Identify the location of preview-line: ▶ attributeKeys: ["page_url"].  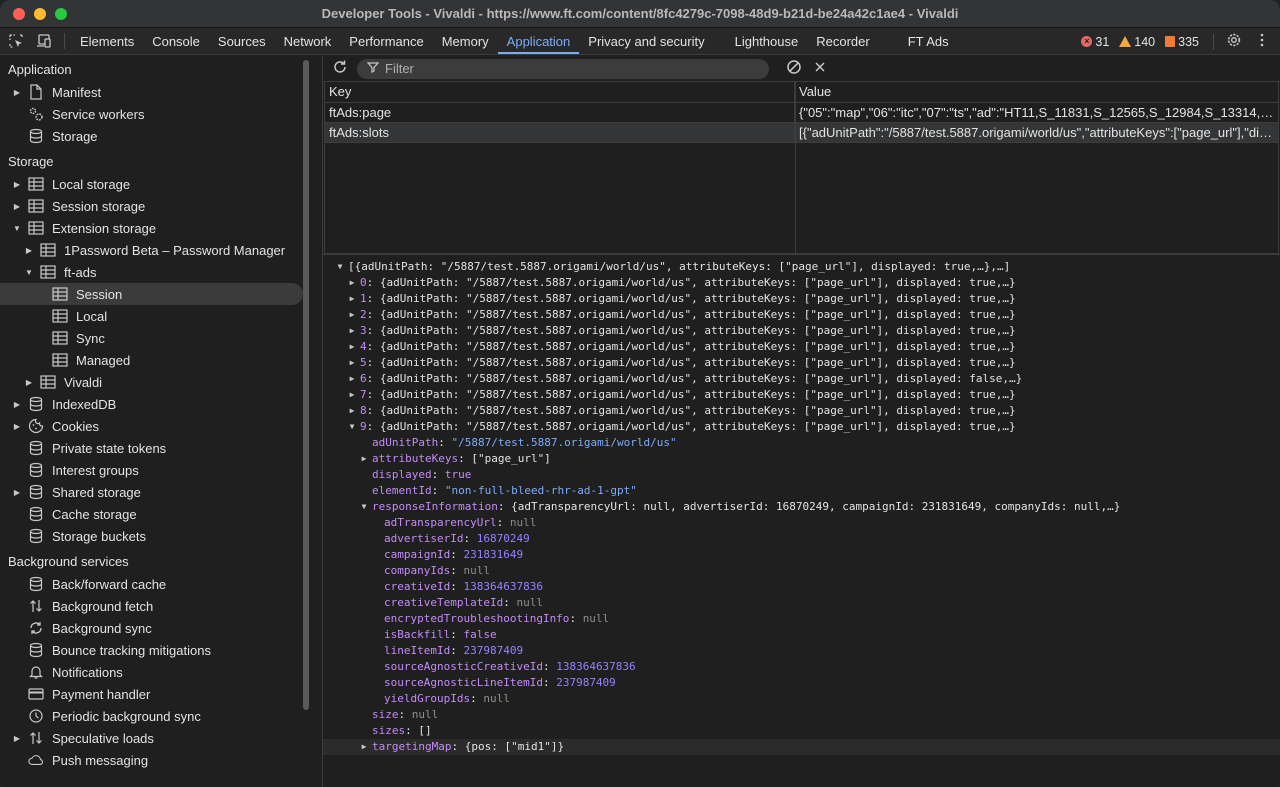
(801, 459).